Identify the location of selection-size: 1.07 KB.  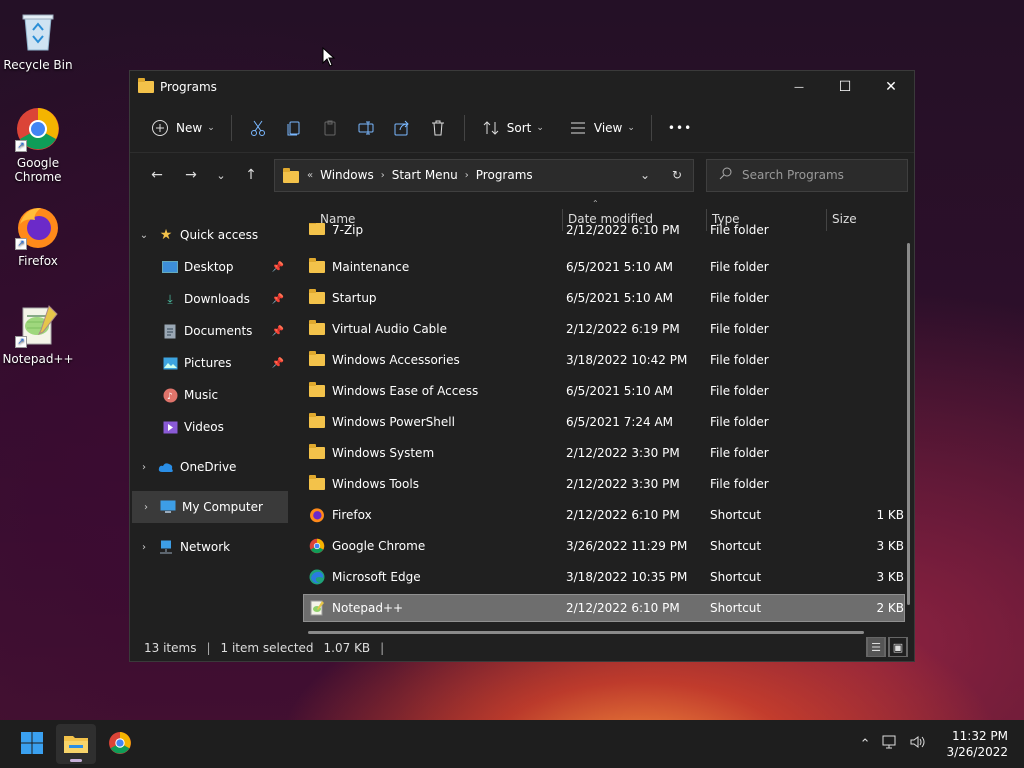
(347, 647).